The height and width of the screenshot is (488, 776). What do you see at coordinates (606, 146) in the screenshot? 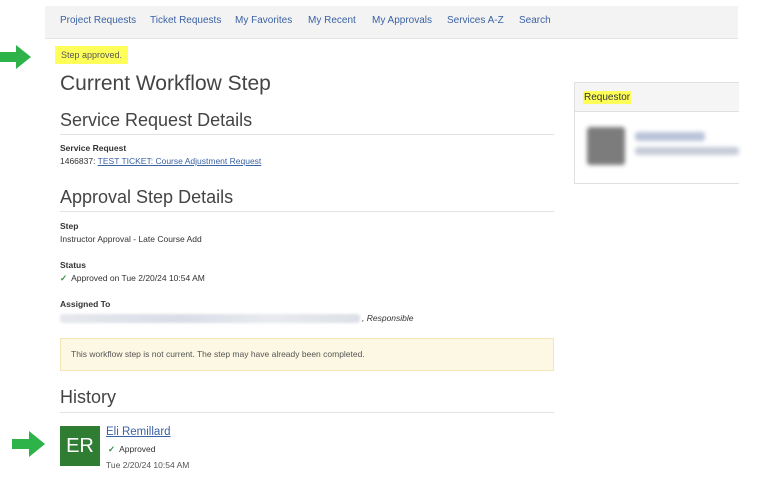
I see `requestor-avatar` at bounding box center [606, 146].